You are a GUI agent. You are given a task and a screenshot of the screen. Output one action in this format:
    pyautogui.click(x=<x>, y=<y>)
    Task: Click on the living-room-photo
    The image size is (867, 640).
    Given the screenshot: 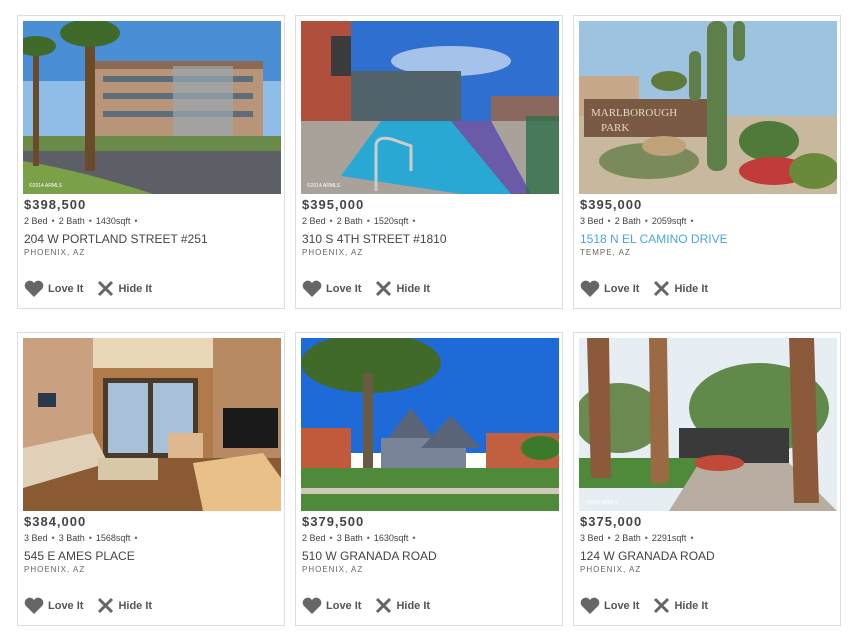 What is the action you would take?
    pyautogui.click(x=152, y=424)
    